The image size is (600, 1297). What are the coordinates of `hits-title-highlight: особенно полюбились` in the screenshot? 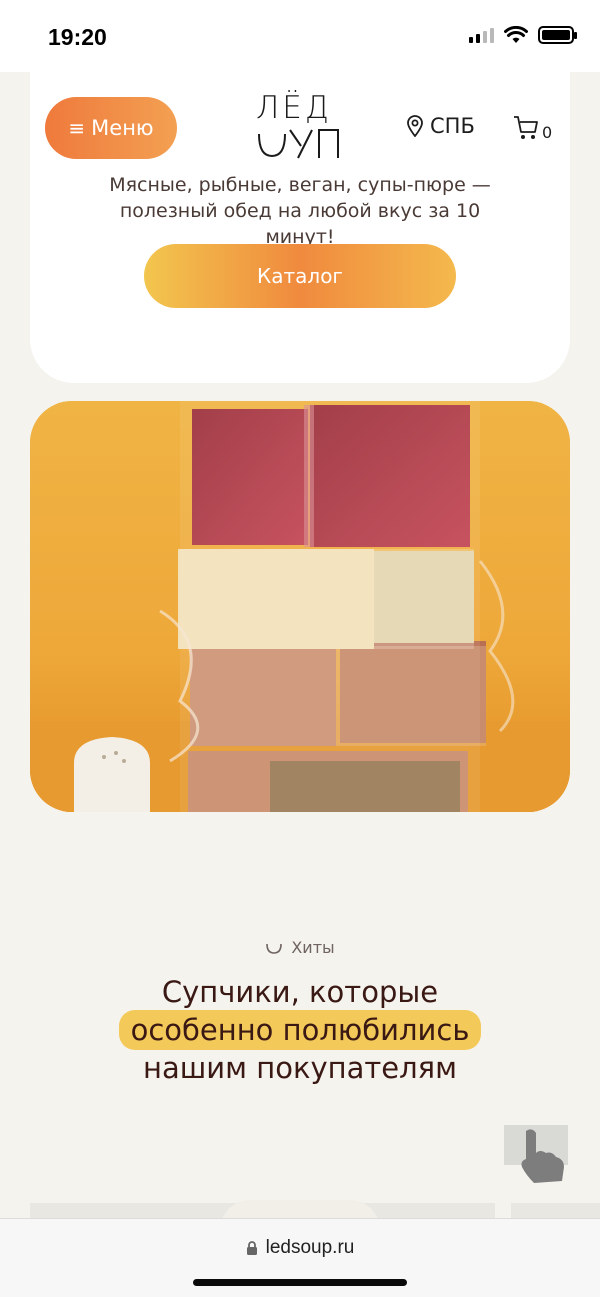 It's located at (300, 1030).